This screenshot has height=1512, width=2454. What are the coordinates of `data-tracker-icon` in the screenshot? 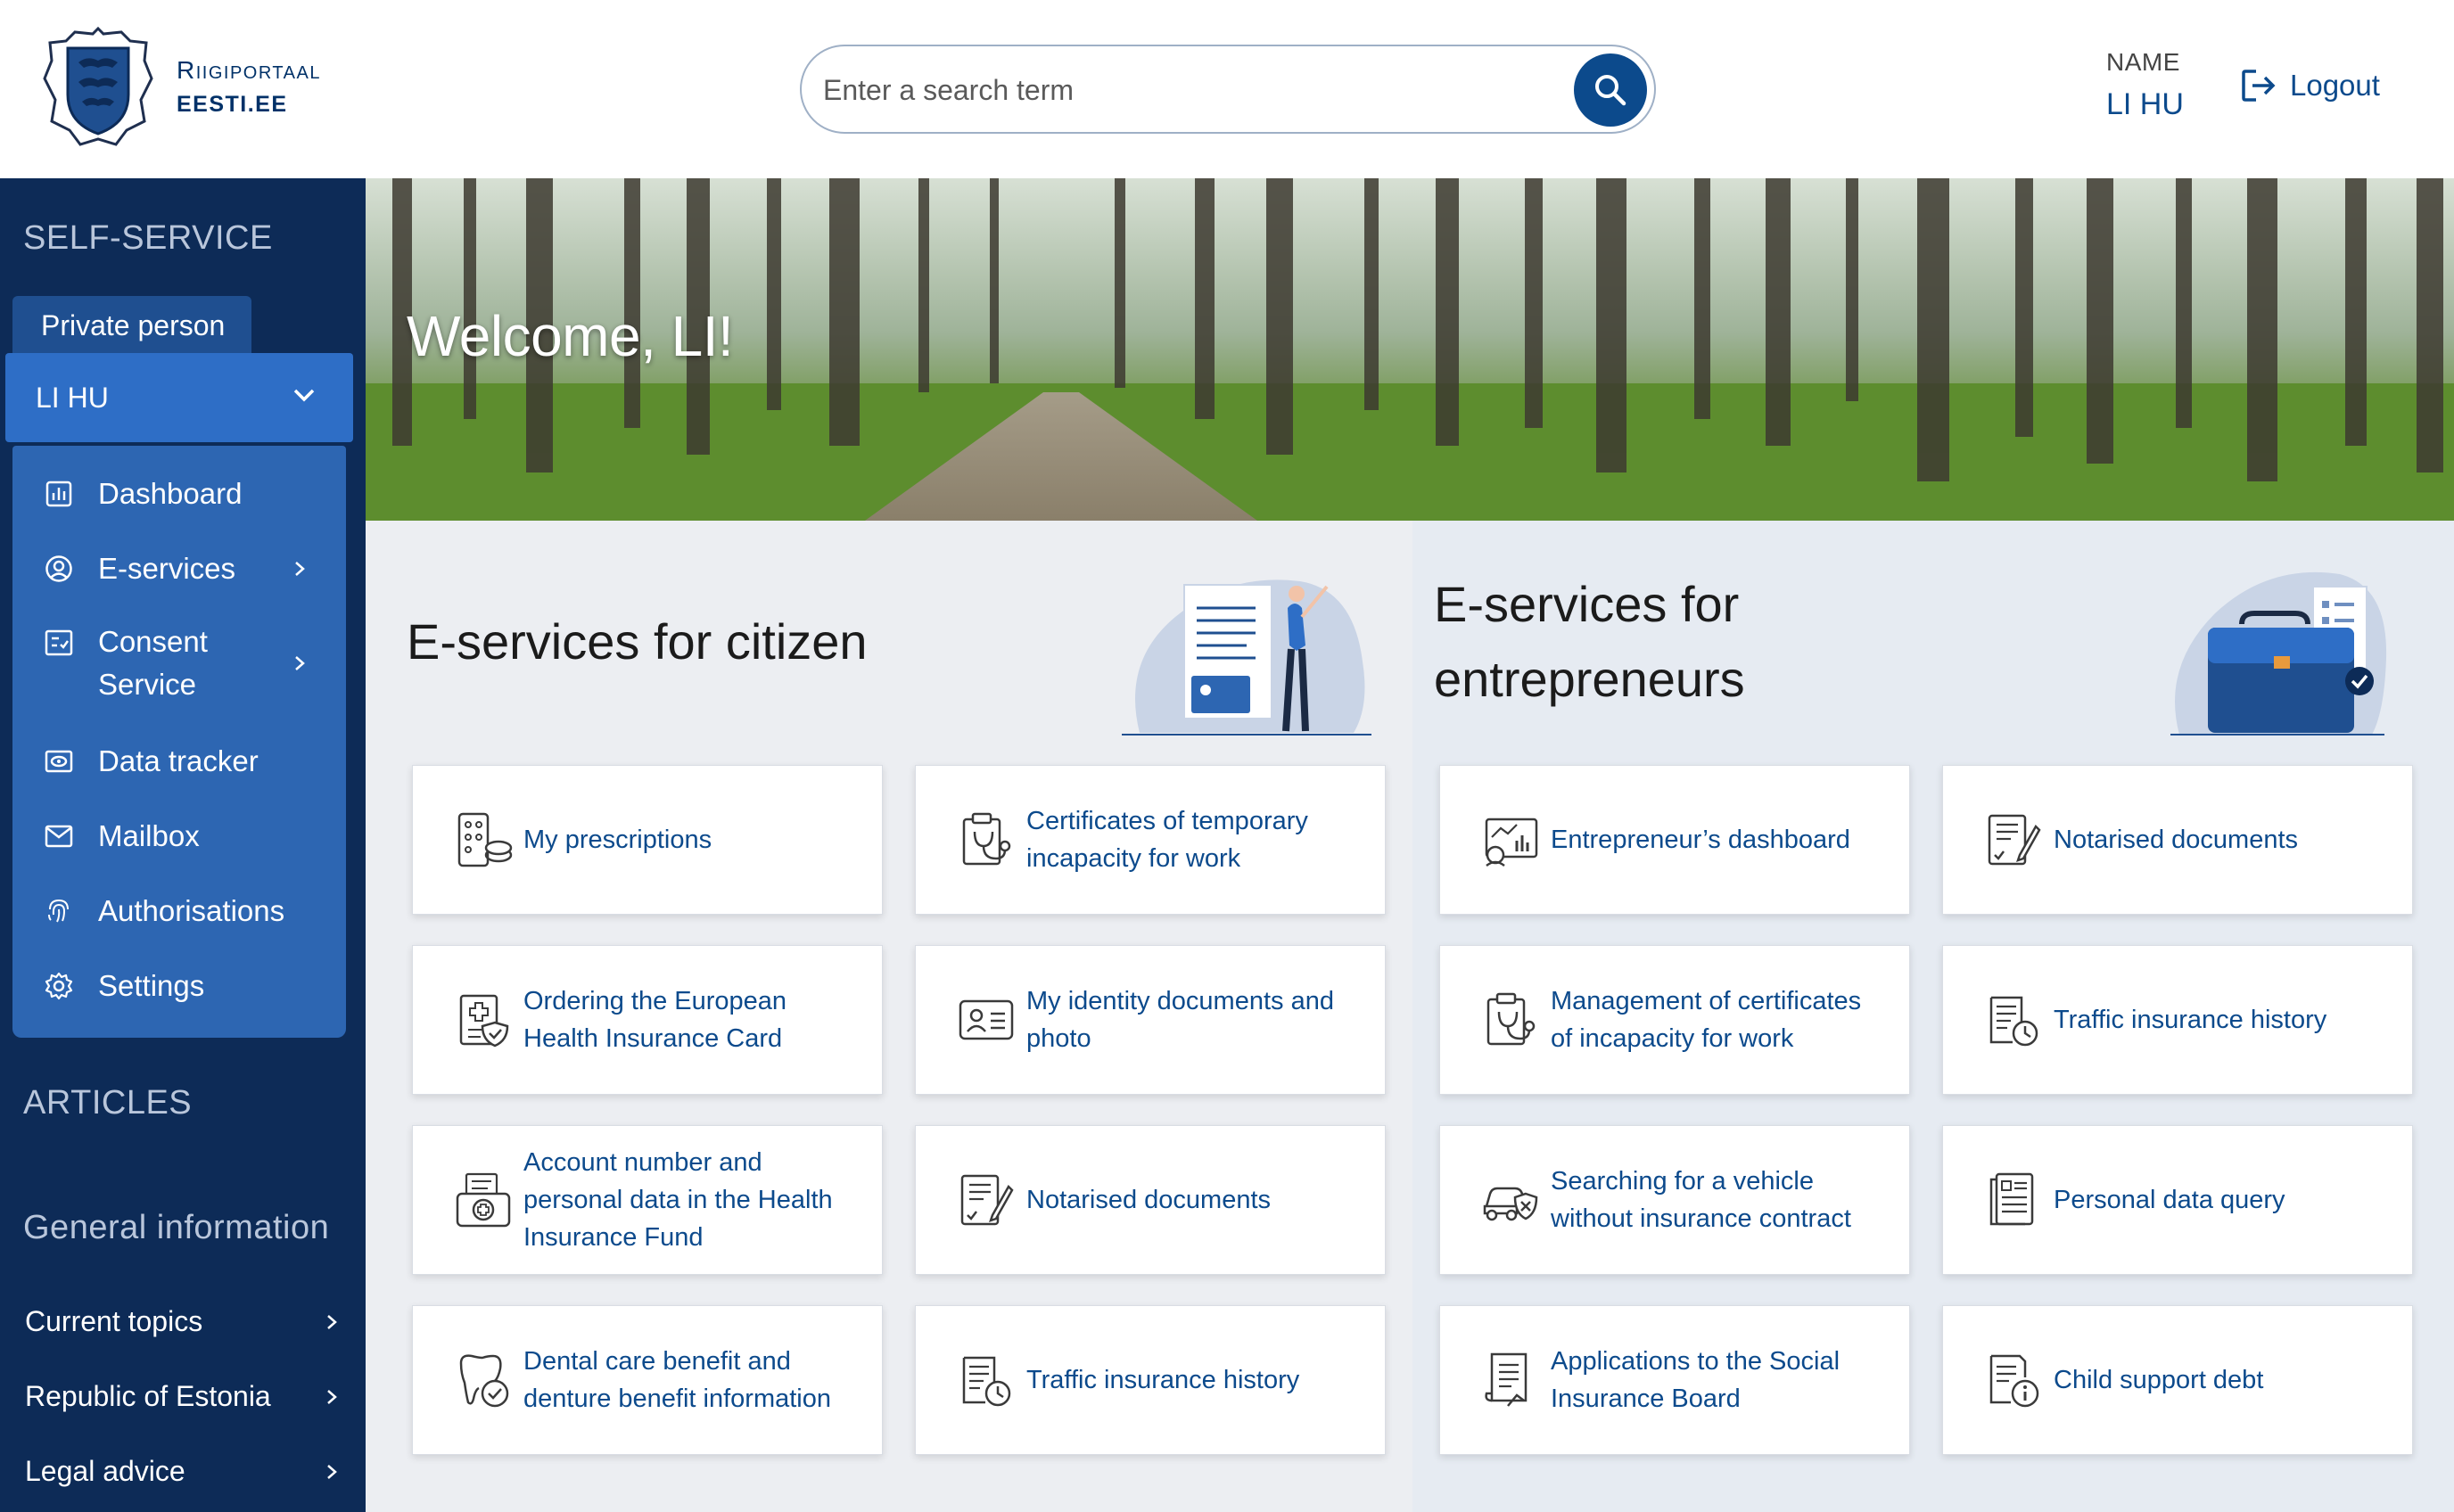 It's located at (59, 761).